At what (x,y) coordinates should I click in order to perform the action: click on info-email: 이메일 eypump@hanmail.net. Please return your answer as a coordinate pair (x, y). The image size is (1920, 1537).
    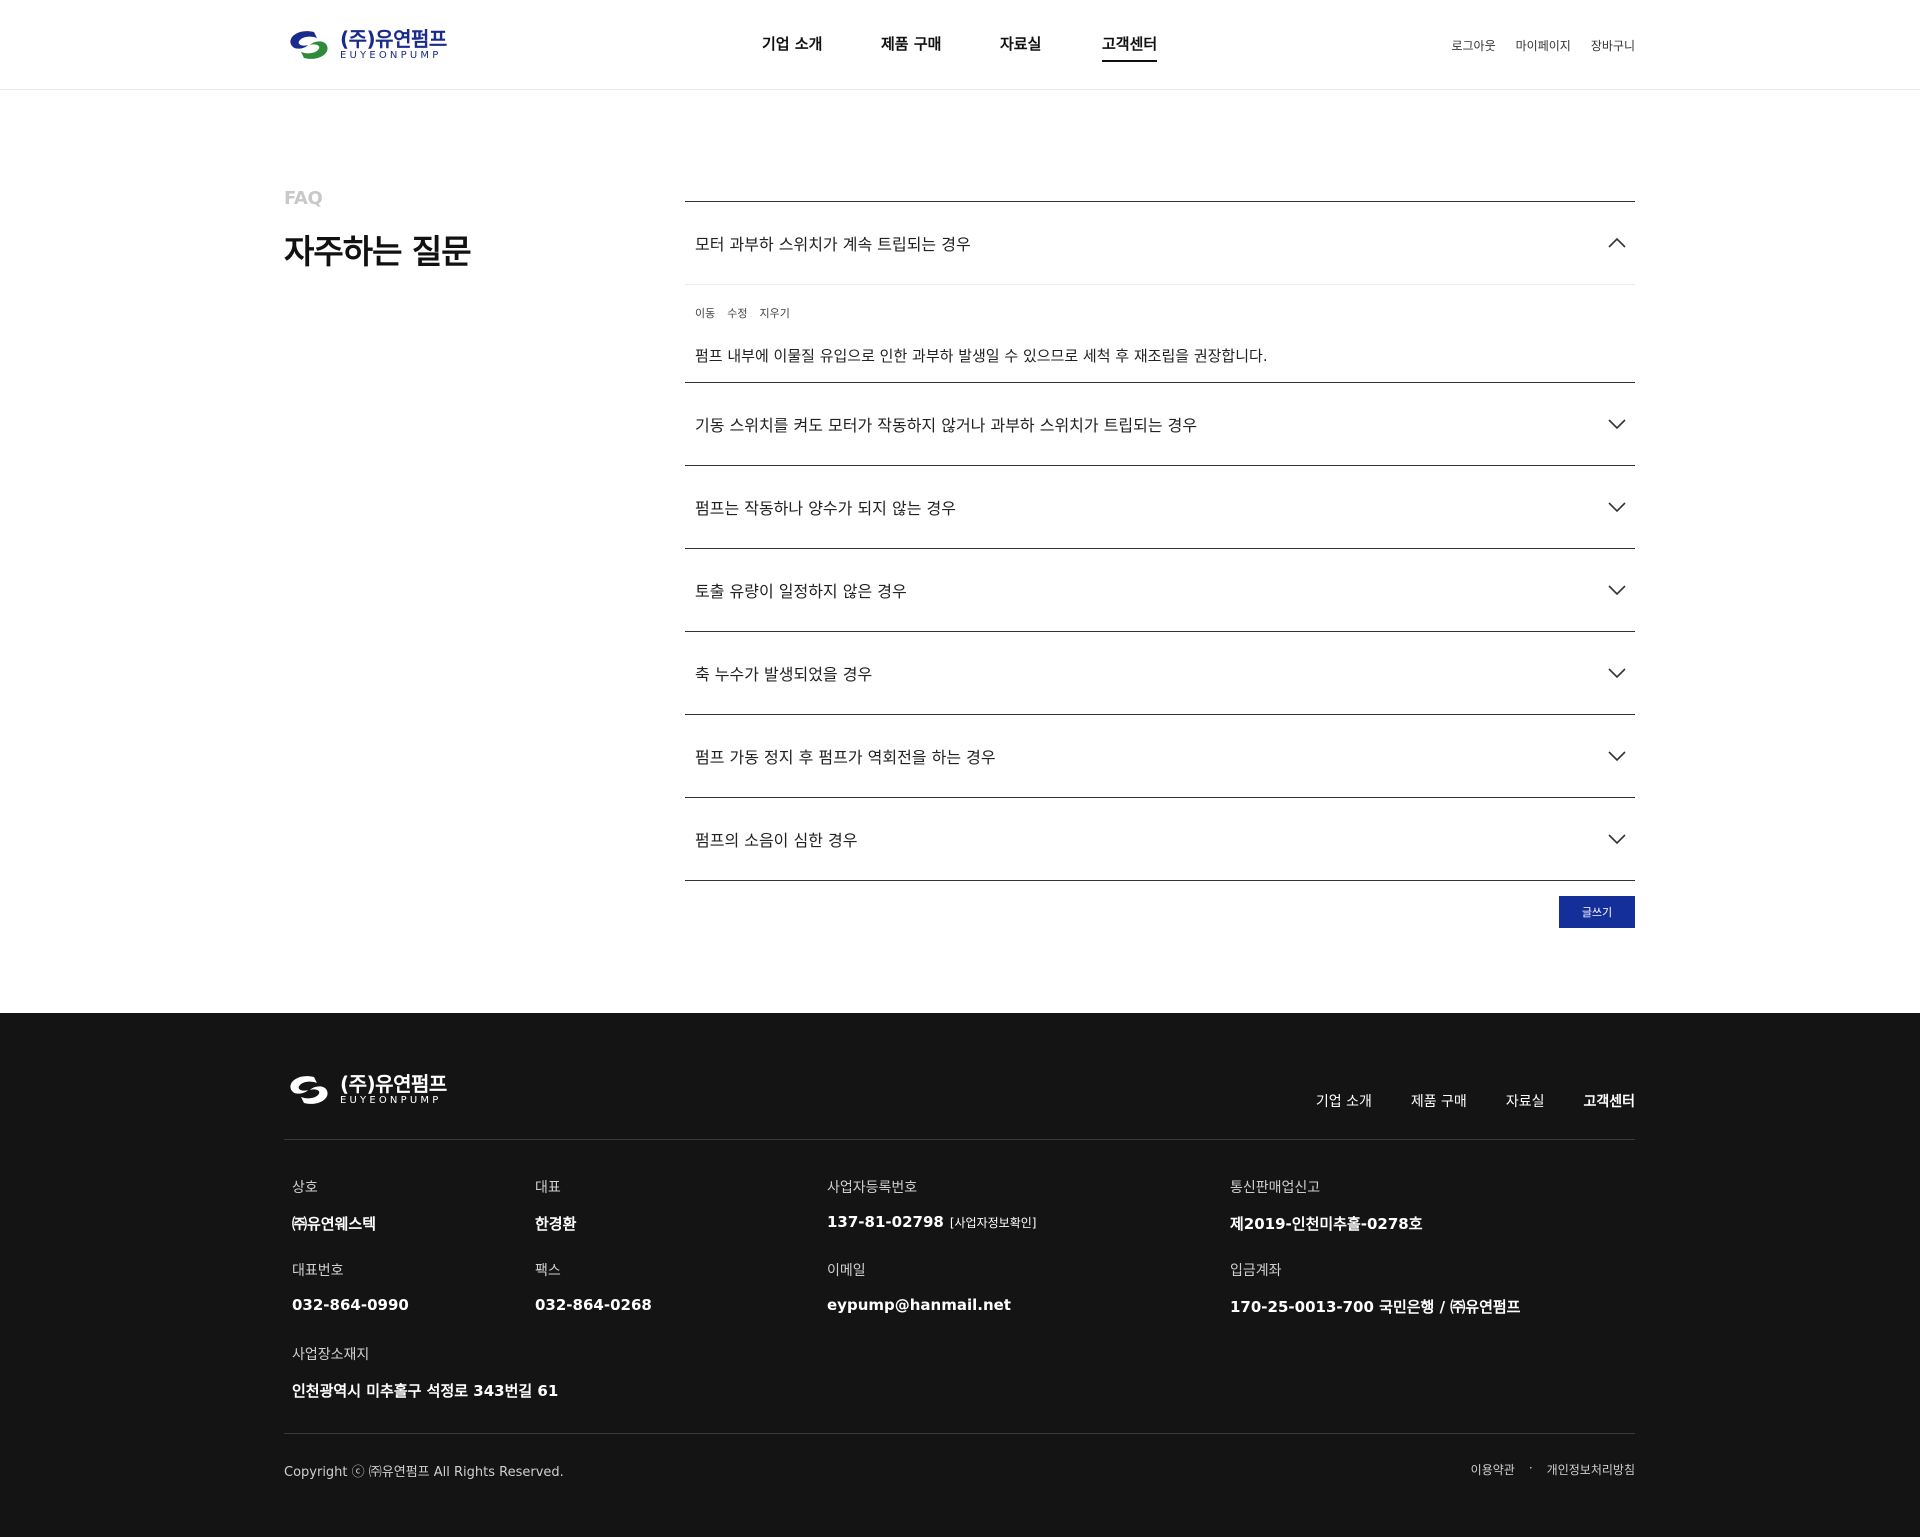
    Looking at the image, I should click on (919, 1288).